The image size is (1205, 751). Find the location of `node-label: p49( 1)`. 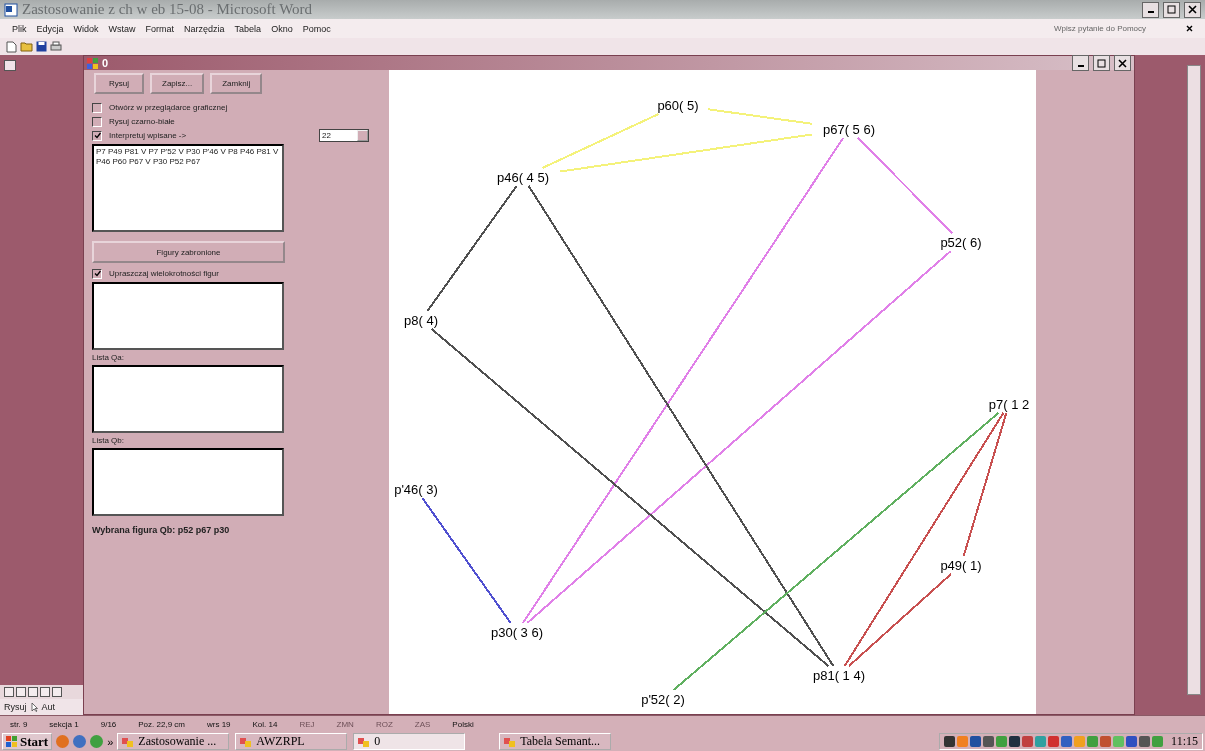

node-label: p49( 1) is located at coordinates (961, 565).